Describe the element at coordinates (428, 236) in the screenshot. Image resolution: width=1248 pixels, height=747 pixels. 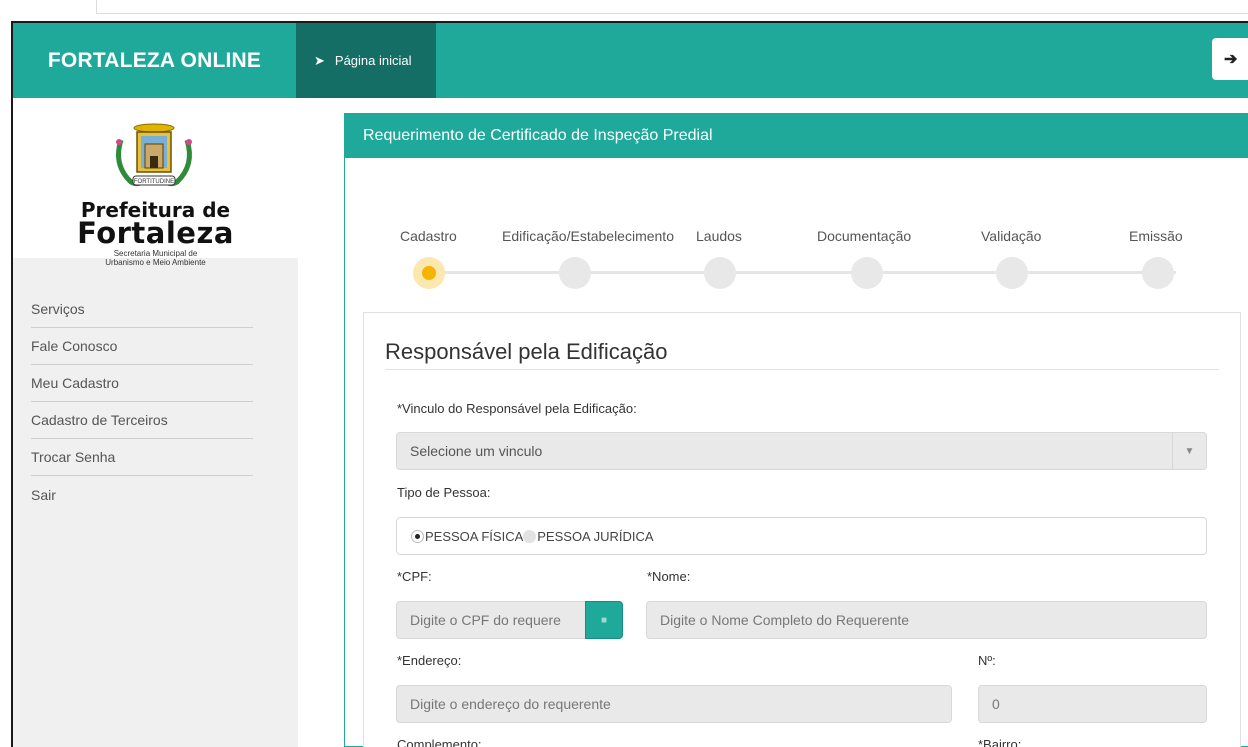
I see `step-label-cadastro: Cadastro` at that location.